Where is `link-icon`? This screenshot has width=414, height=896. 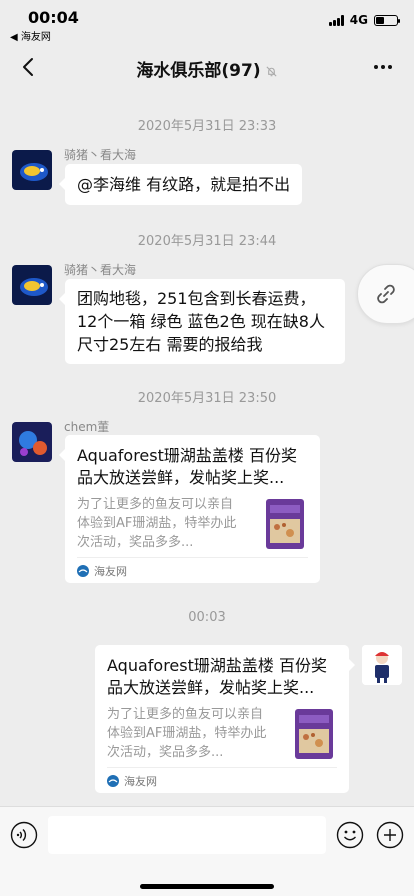 link-icon is located at coordinates (386, 294).